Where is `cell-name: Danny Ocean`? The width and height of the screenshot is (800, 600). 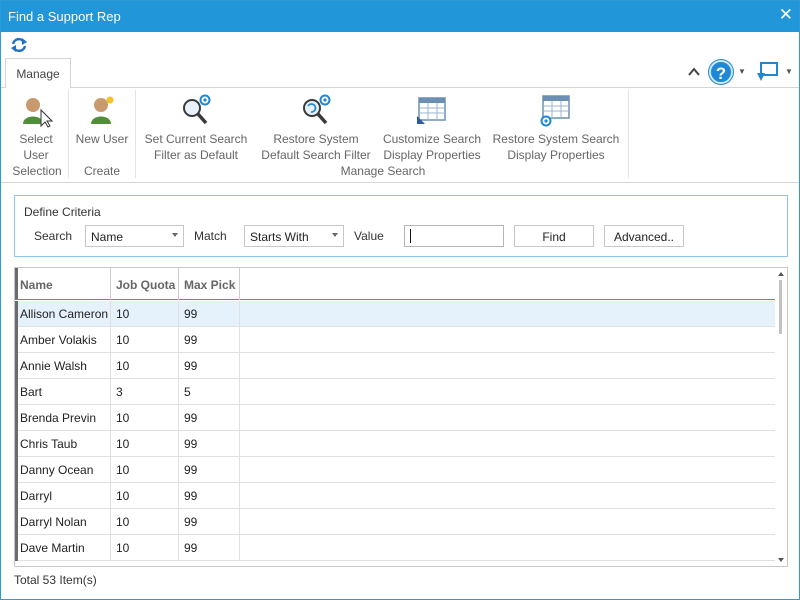
cell-name: Danny Ocean is located at coordinates (63, 470).